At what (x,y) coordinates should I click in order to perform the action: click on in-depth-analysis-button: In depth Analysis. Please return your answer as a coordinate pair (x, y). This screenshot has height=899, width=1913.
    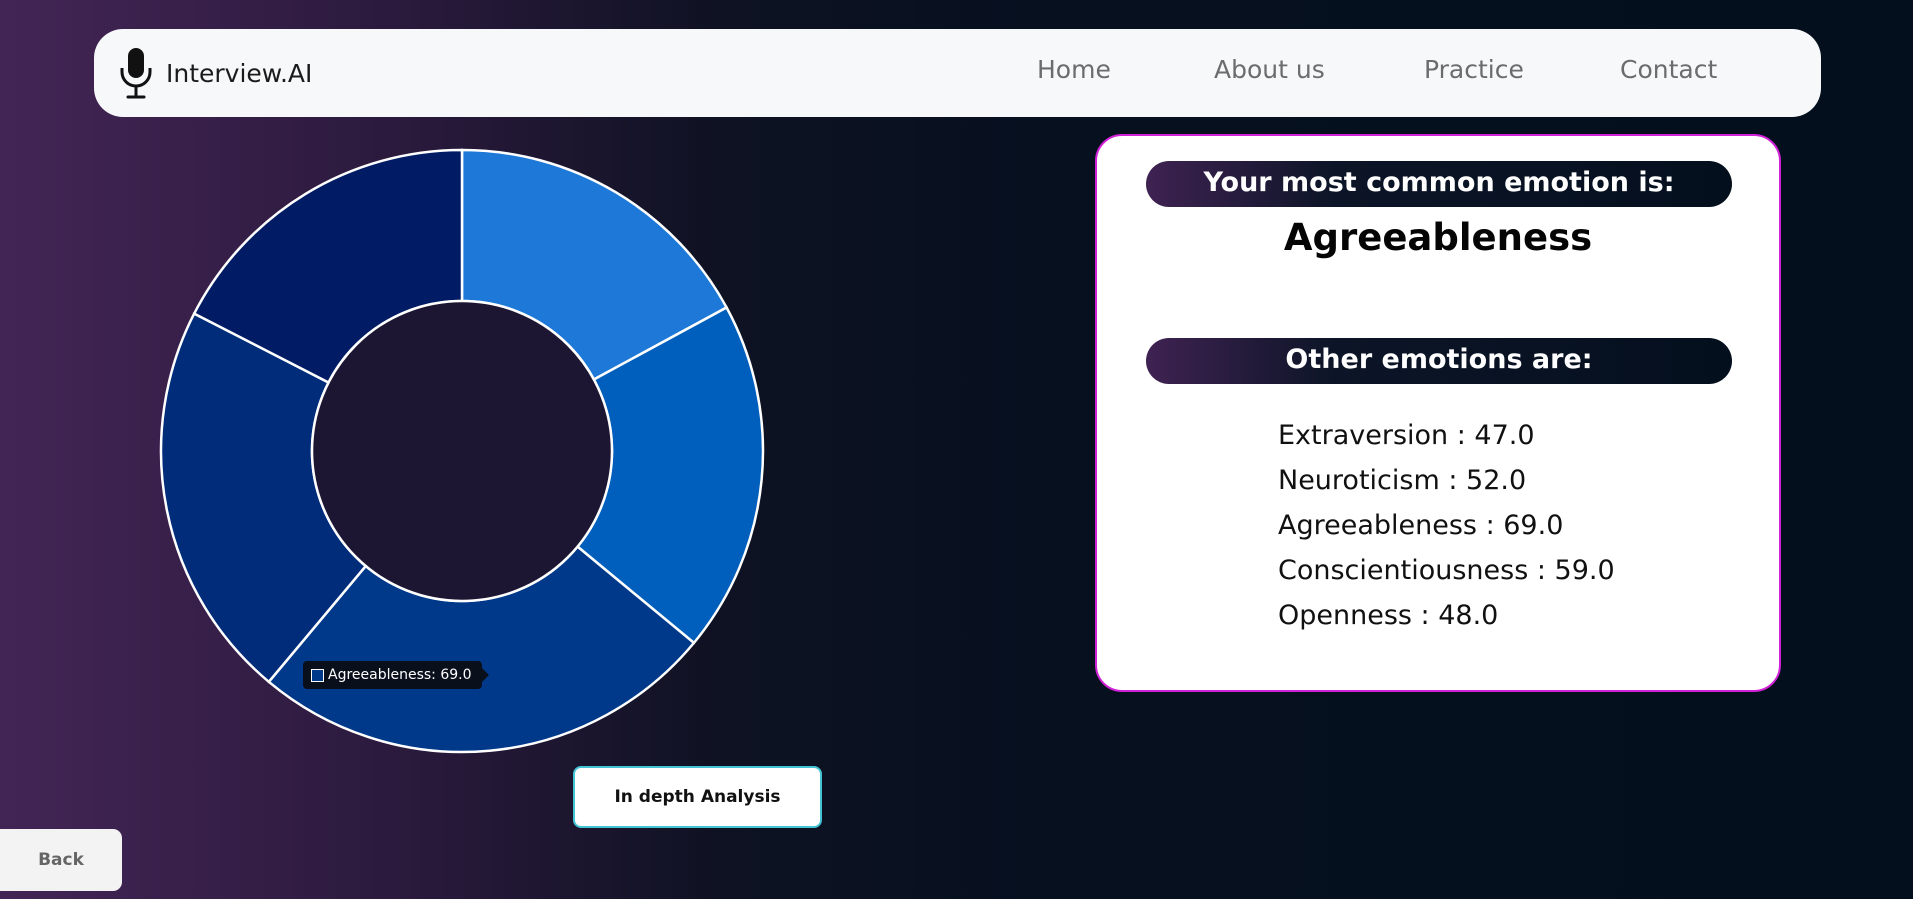
    Looking at the image, I should click on (697, 797).